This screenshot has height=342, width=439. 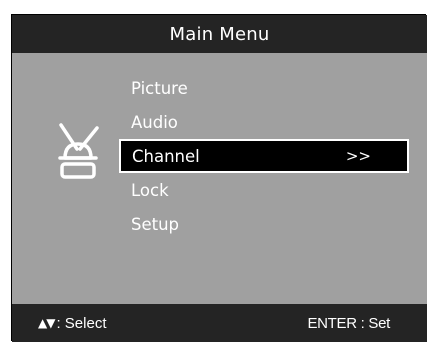 What do you see at coordinates (264, 122) in the screenshot?
I see `menu-item-audio: Audio` at bounding box center [264, 122].